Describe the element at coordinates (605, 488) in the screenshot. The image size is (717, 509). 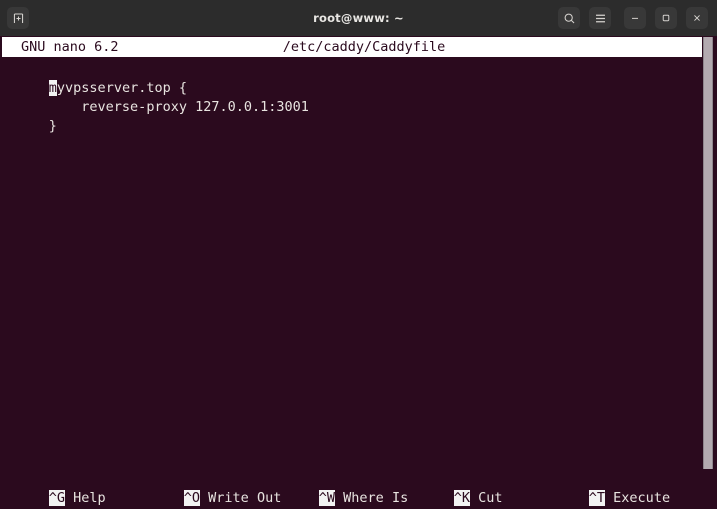
I see `shortcut-execute: ^T Execute` at that location.